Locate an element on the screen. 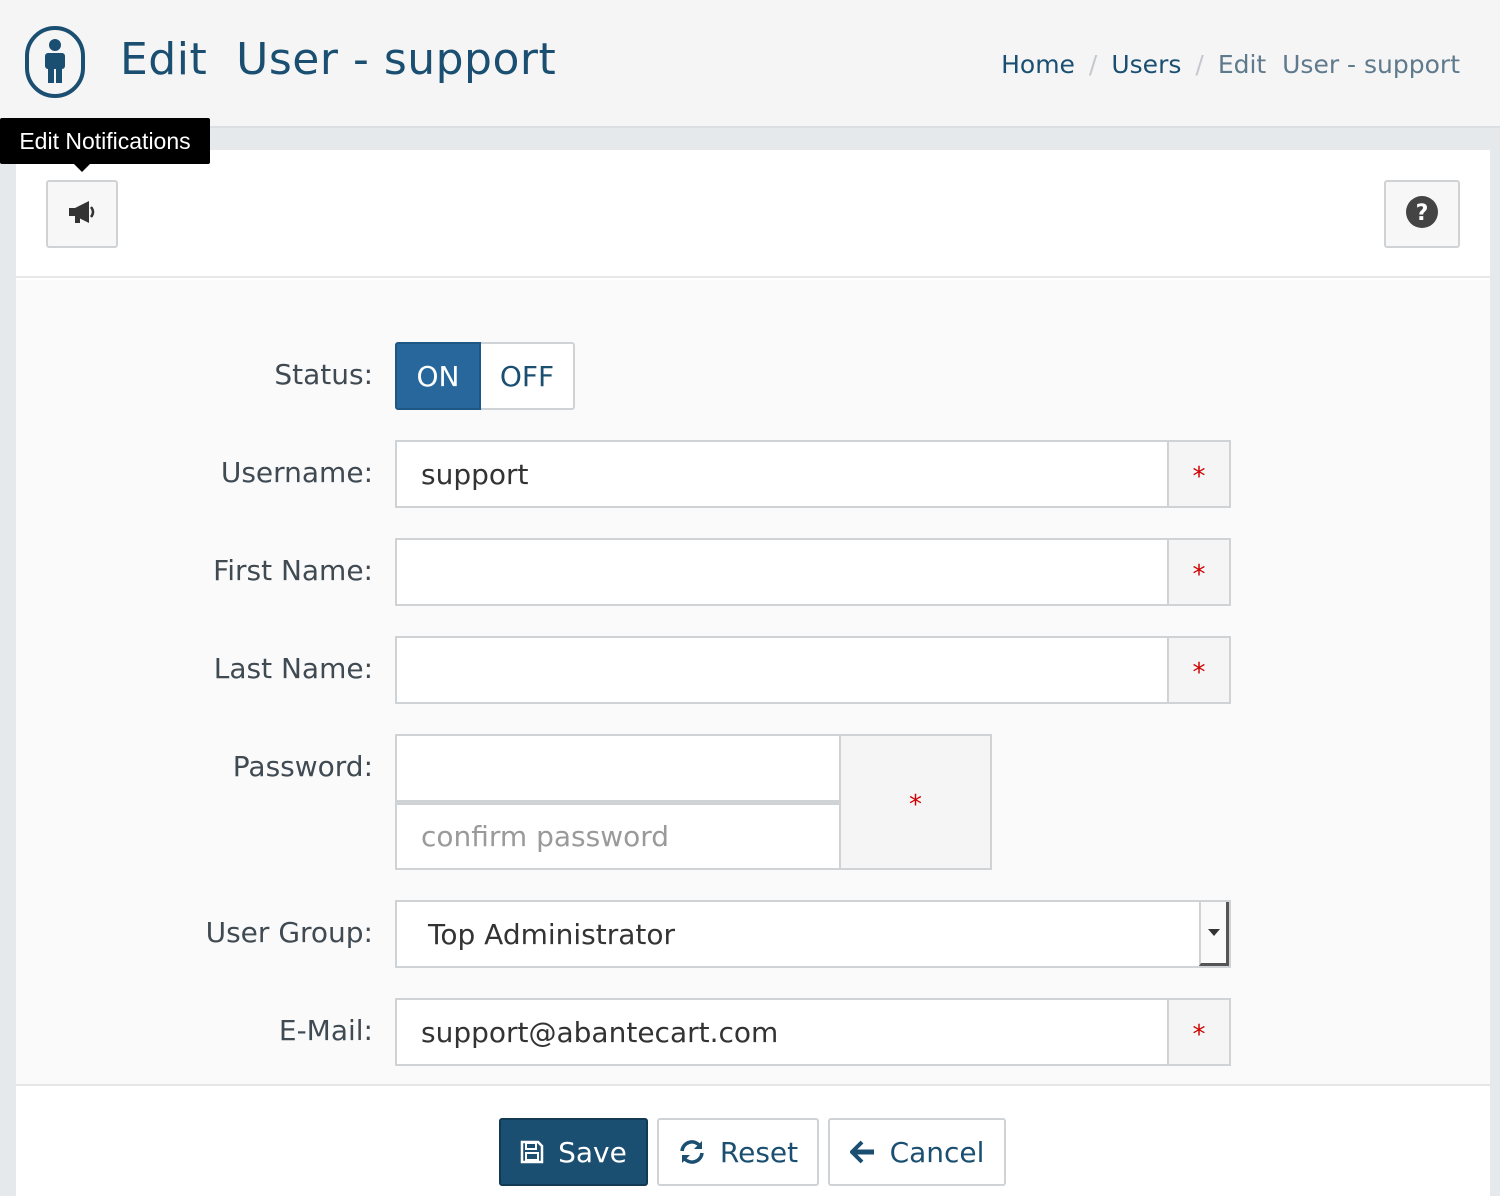 The width and height of the screenshot is (1500, 1196). last-name-input is located at coordinates (782, 670).